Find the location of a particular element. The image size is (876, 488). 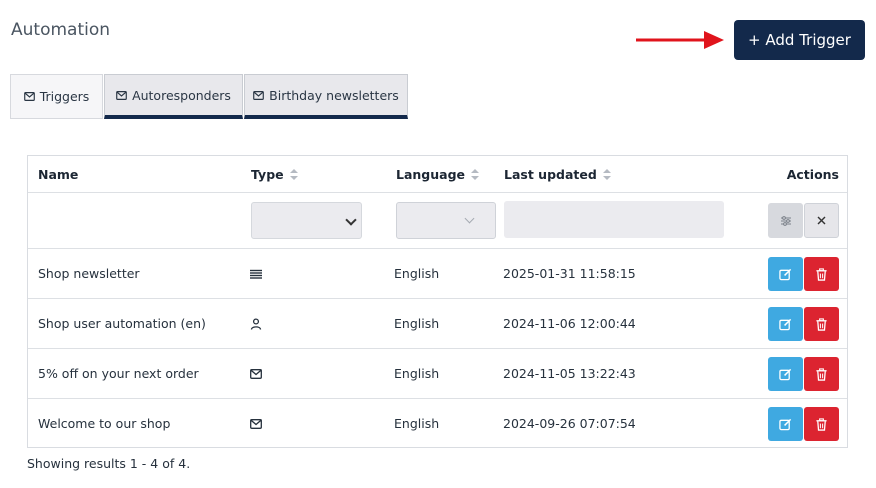

last-updated-filter-input is located at coordinates (614, 219).